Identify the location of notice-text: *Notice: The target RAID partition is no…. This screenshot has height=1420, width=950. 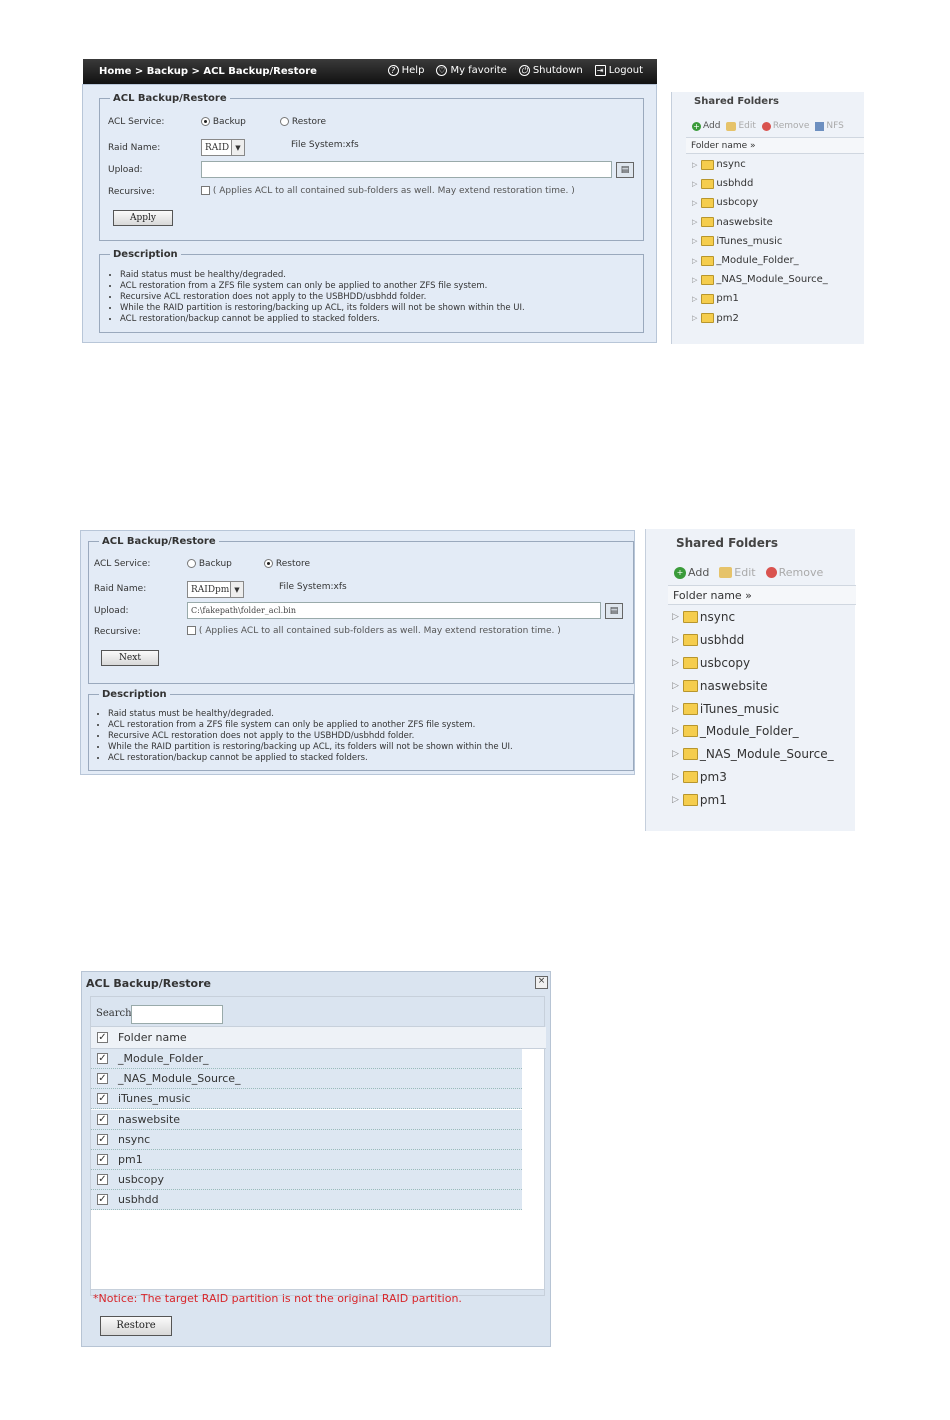
(277, 1298).